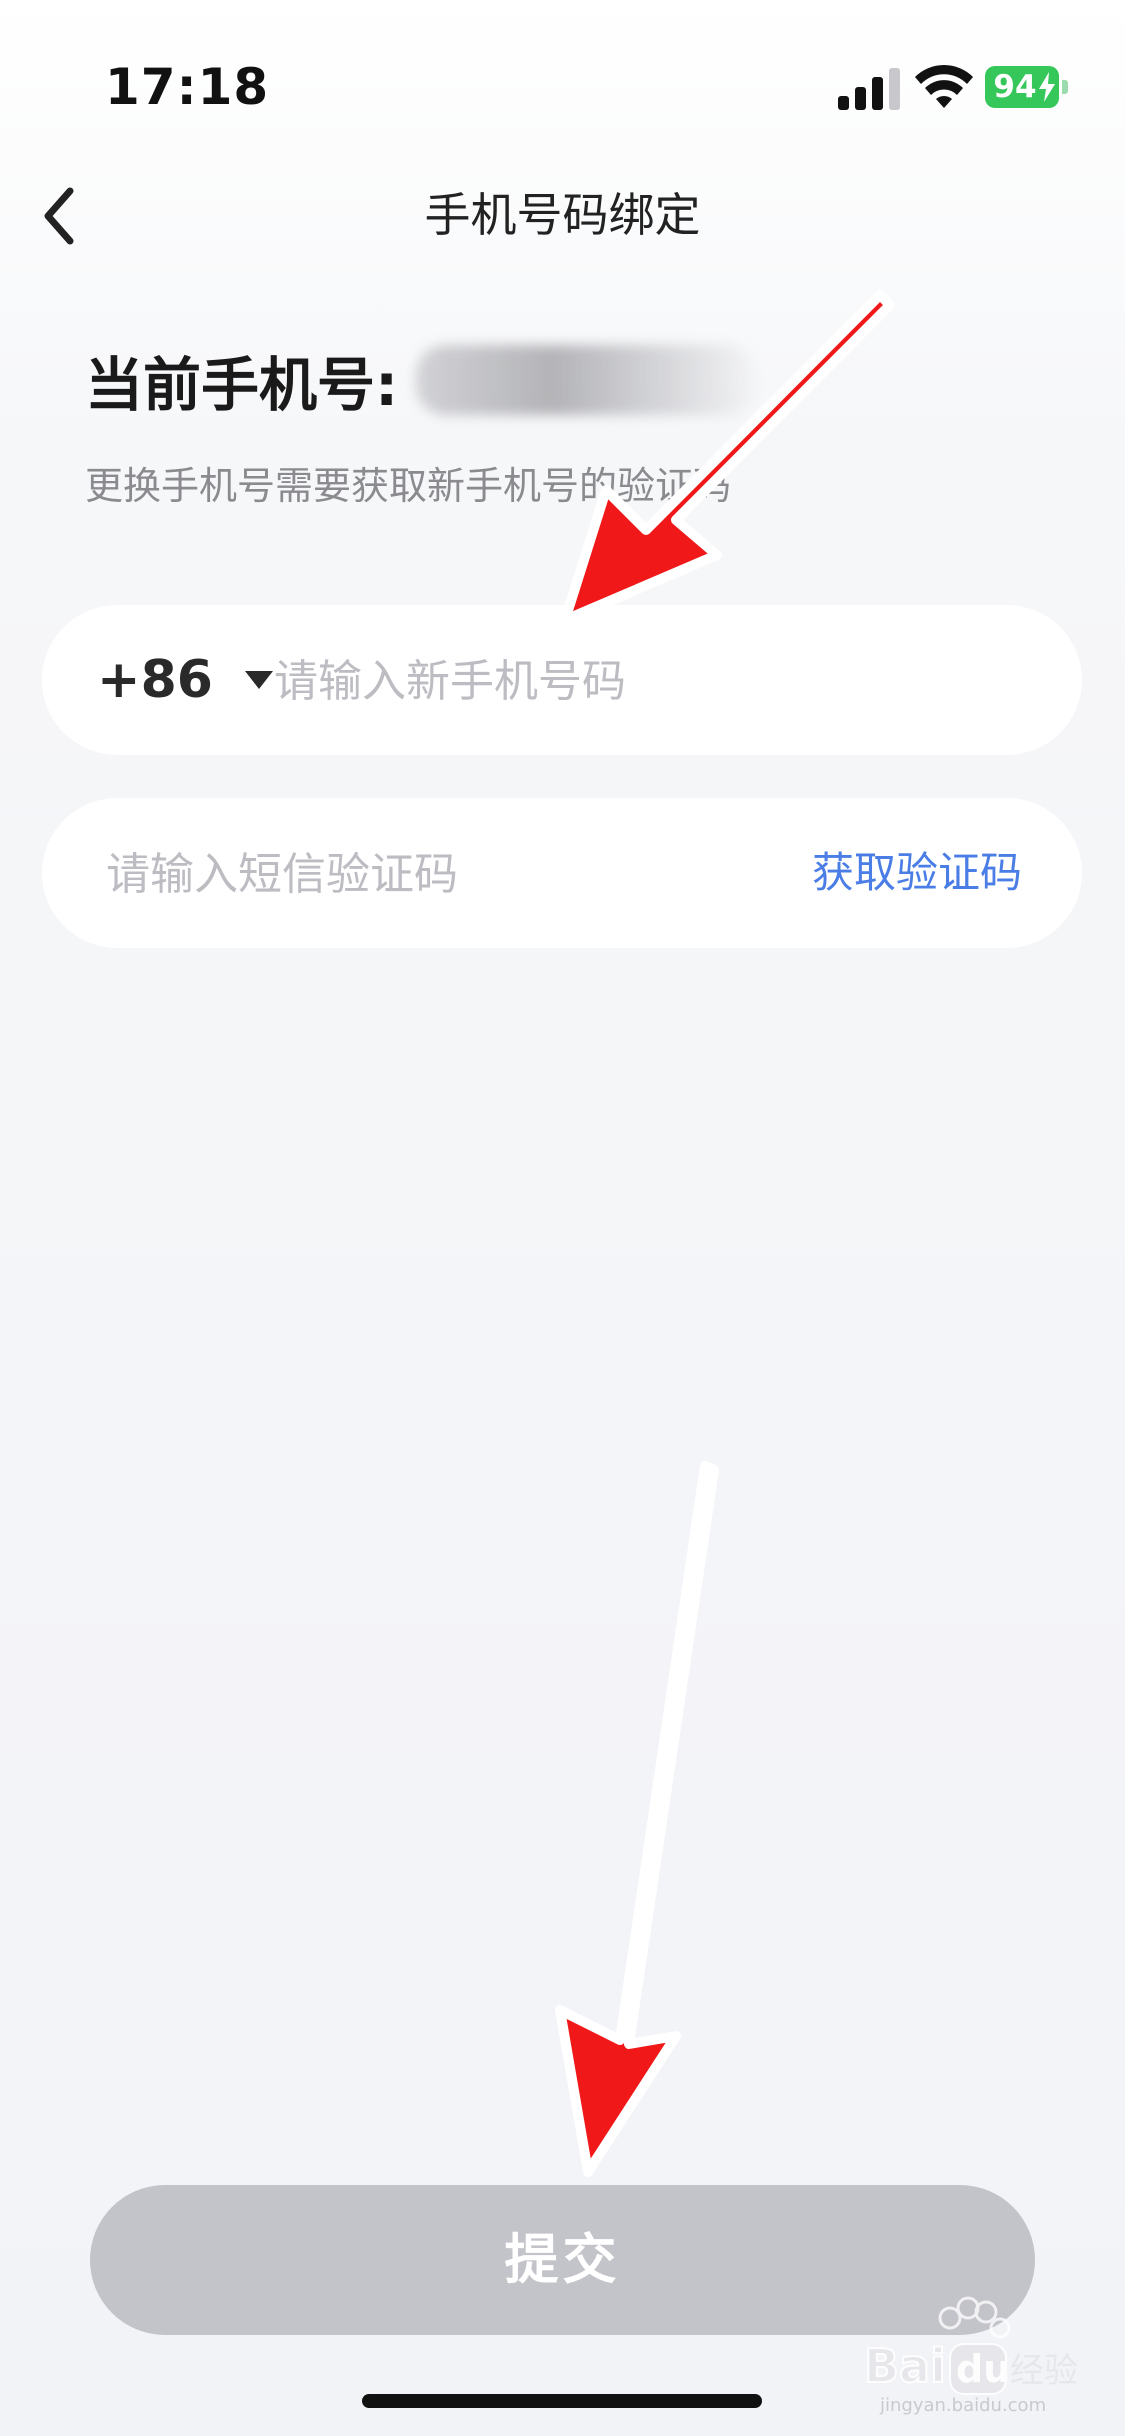  I want to click on sms-code-input, so click(456, 874).